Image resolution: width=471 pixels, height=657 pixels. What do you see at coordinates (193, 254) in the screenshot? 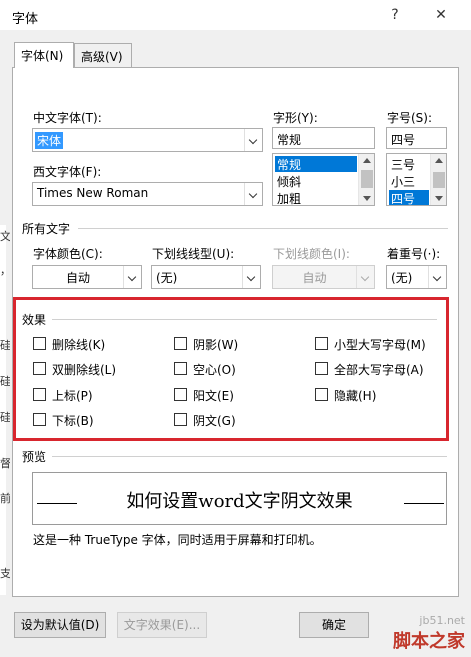
I see `underline-type-label: 下划线线型(U):` at bounding box center [193, 254].